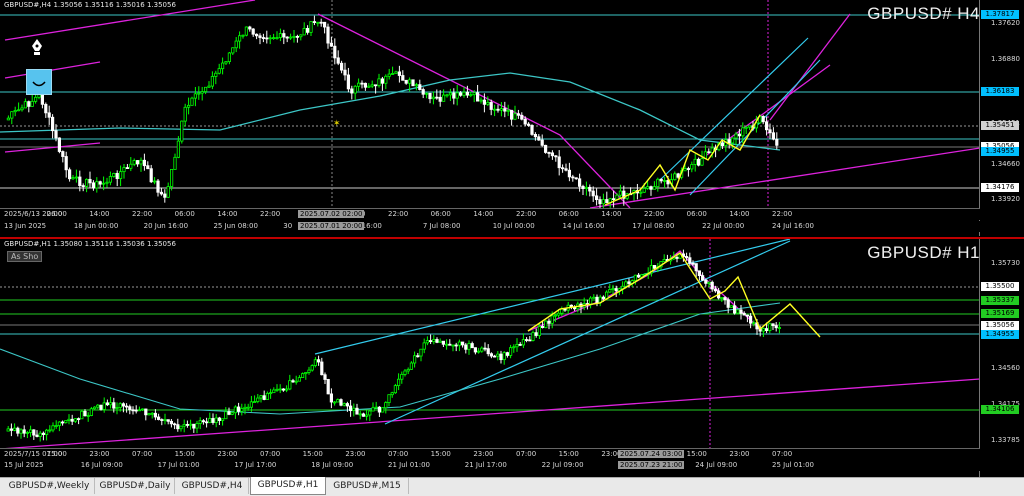 The height and width of the screenshot is (496, 1024). Describe the element at coordinates (135, 486) in the screenshot. I see `tab-gbpusd-daily: GBPUSD#,Daily` at that location.